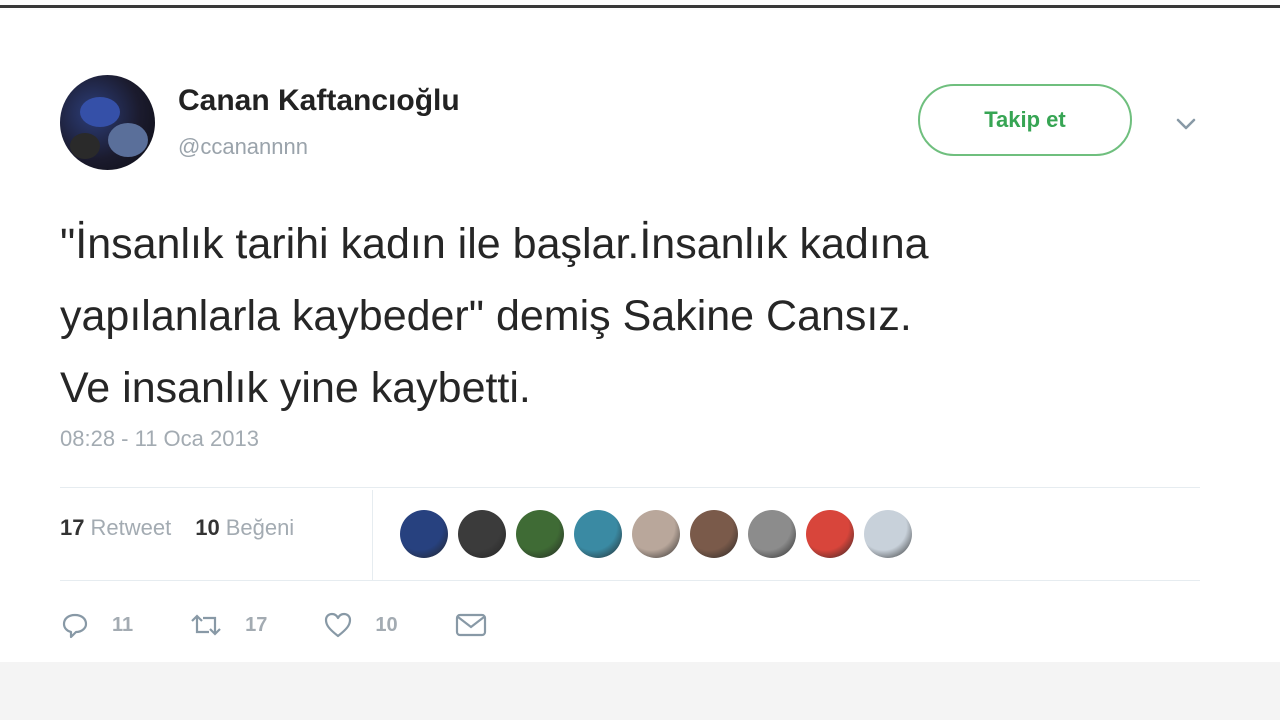 This screenshot has width=1280, height=720. Describe the element at coordinates (107, 122) in the screenshot. I see `author-avatar` at that location.